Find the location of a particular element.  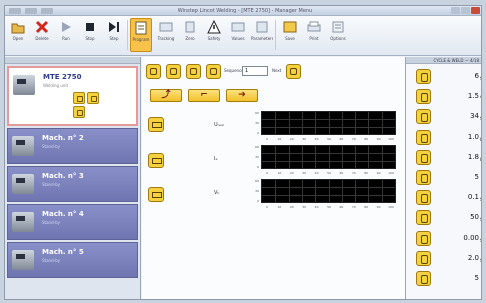

ribbon-open-button: Open is located at coordinates (18, 35).